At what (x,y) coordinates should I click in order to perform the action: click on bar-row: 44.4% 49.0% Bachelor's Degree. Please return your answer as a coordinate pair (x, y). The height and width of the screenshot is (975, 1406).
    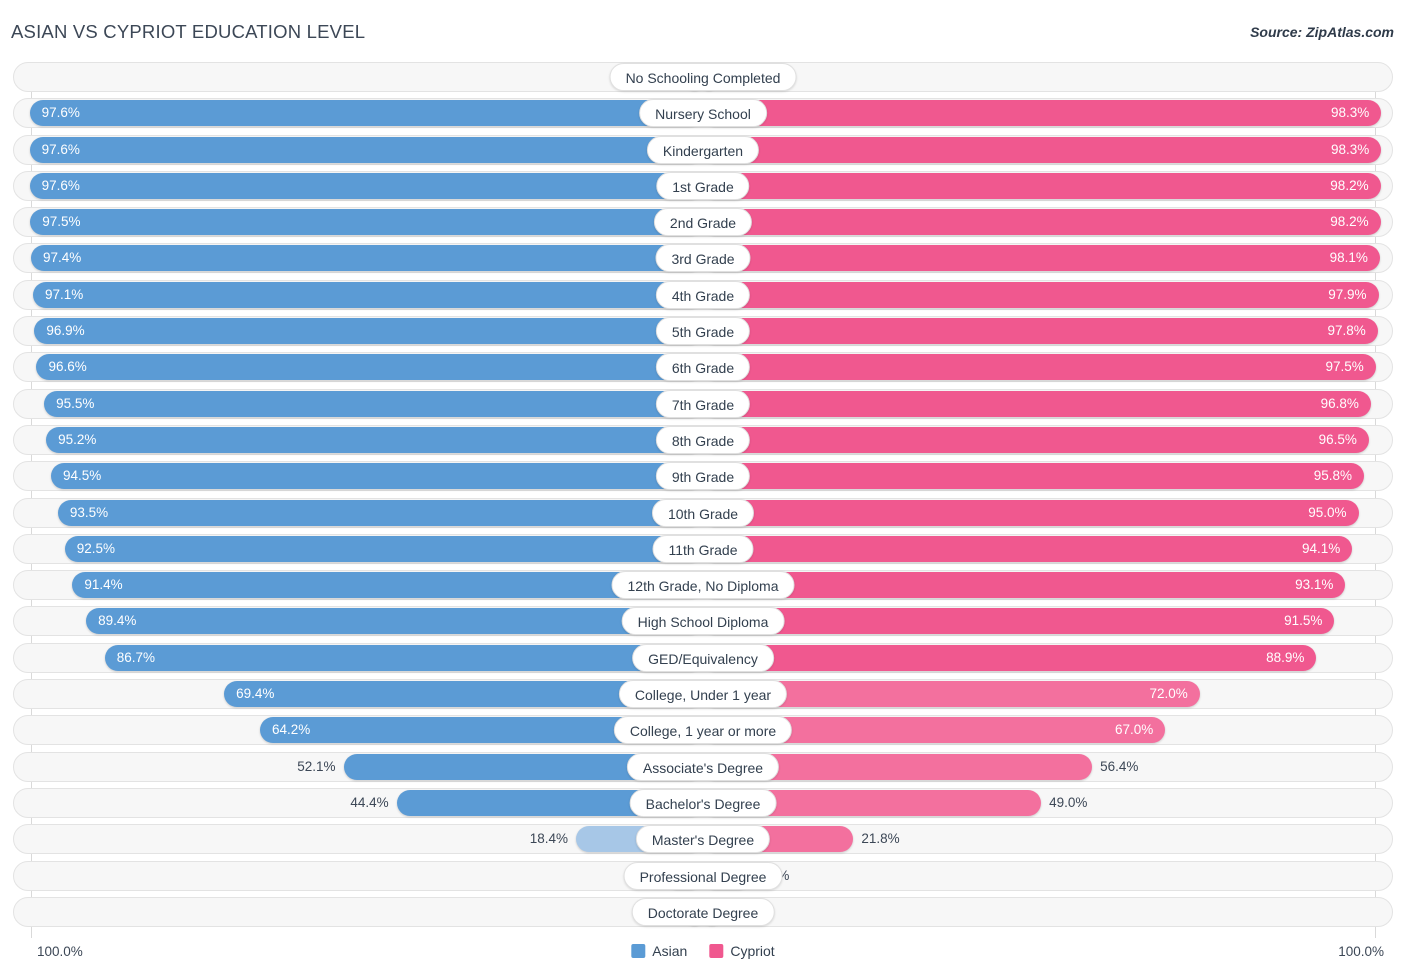
    Looking at the image, I should click on (703, 802).